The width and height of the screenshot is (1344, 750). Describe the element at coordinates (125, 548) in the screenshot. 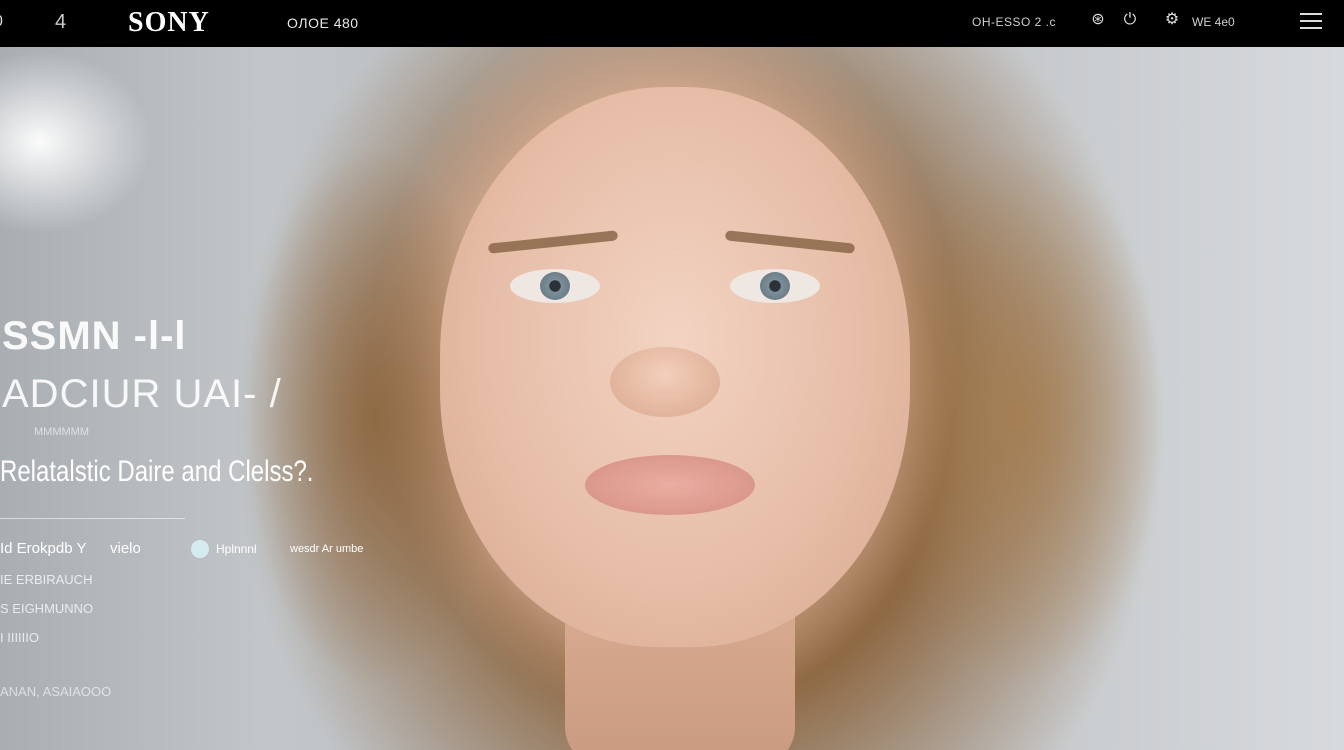

I see `option-2-link: vielo` at that location.